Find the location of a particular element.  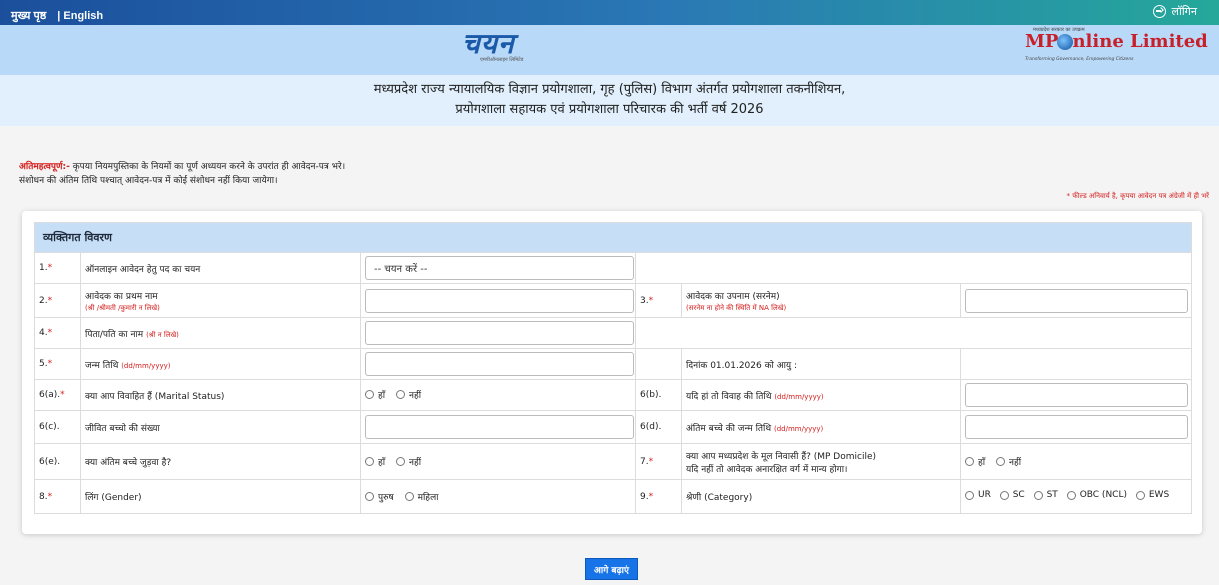

category-sc-radio: SC is located at coordinates (1012, 495).